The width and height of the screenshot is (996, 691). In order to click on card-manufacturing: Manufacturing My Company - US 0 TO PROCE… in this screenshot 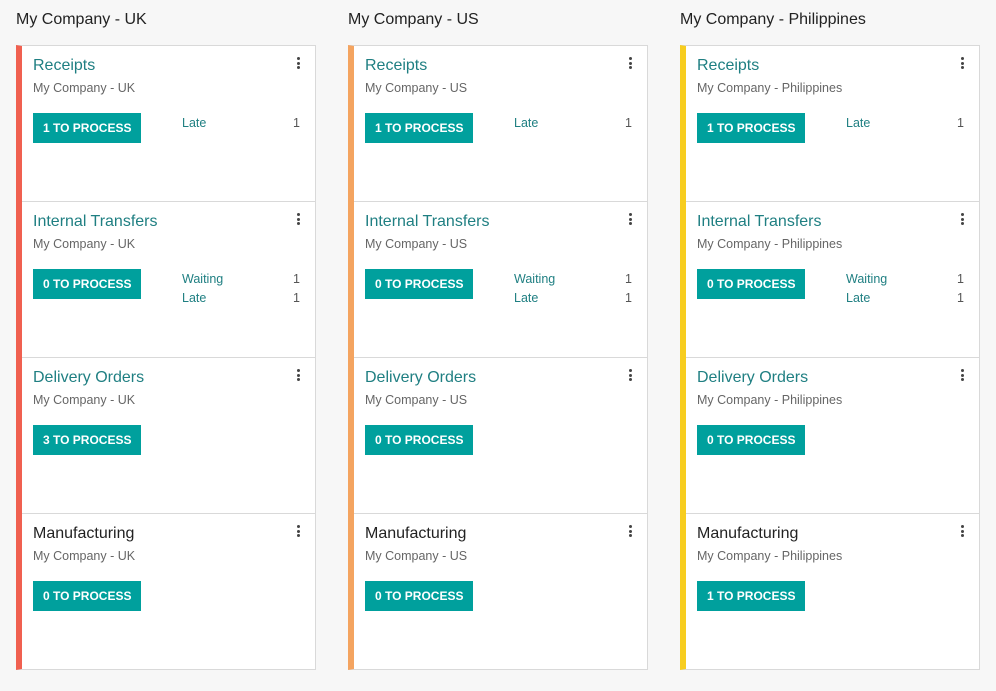, I will do `click(500, 591)`.